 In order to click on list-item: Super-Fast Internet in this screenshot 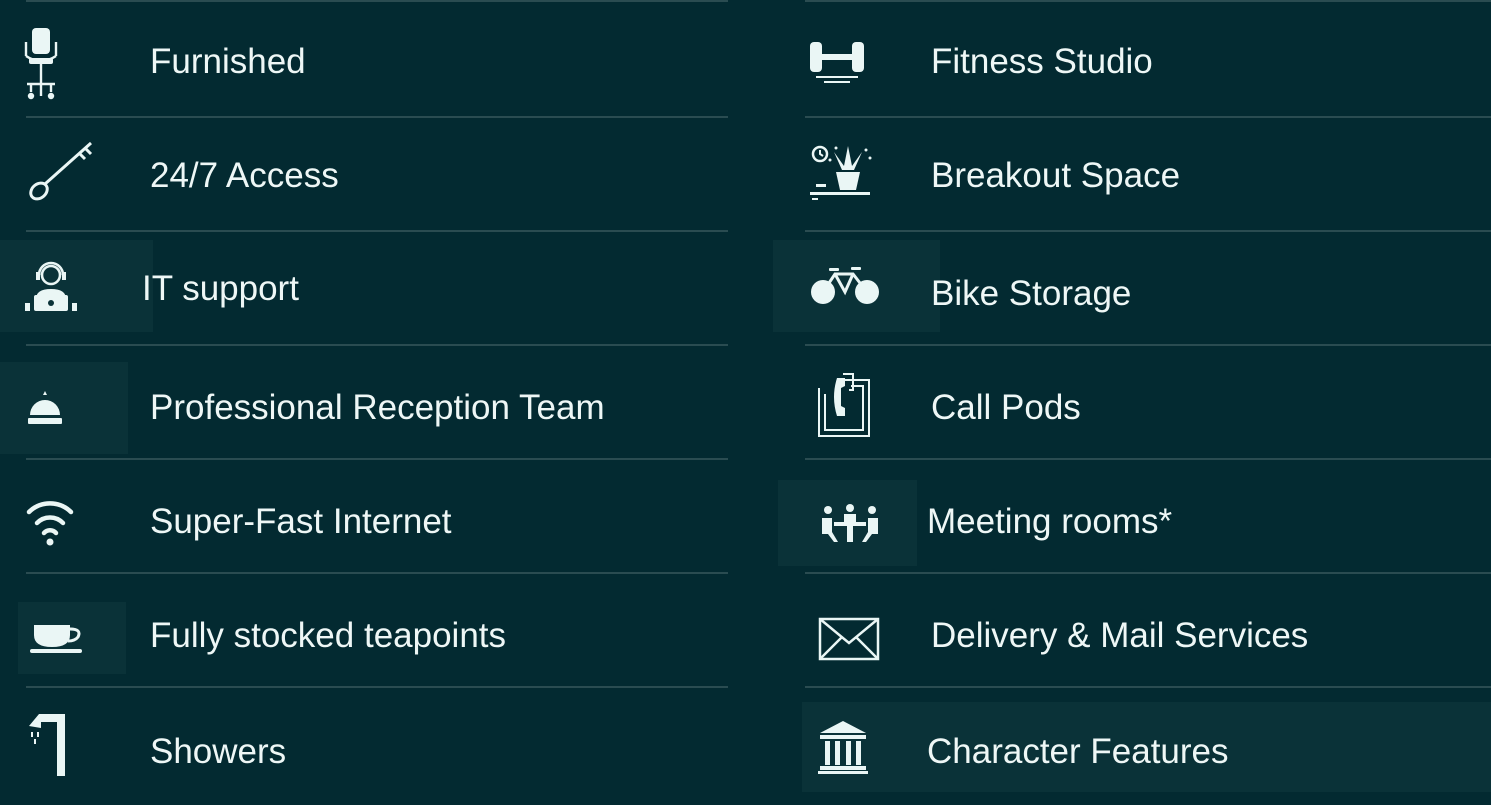, I will do `click(364, 517)`.